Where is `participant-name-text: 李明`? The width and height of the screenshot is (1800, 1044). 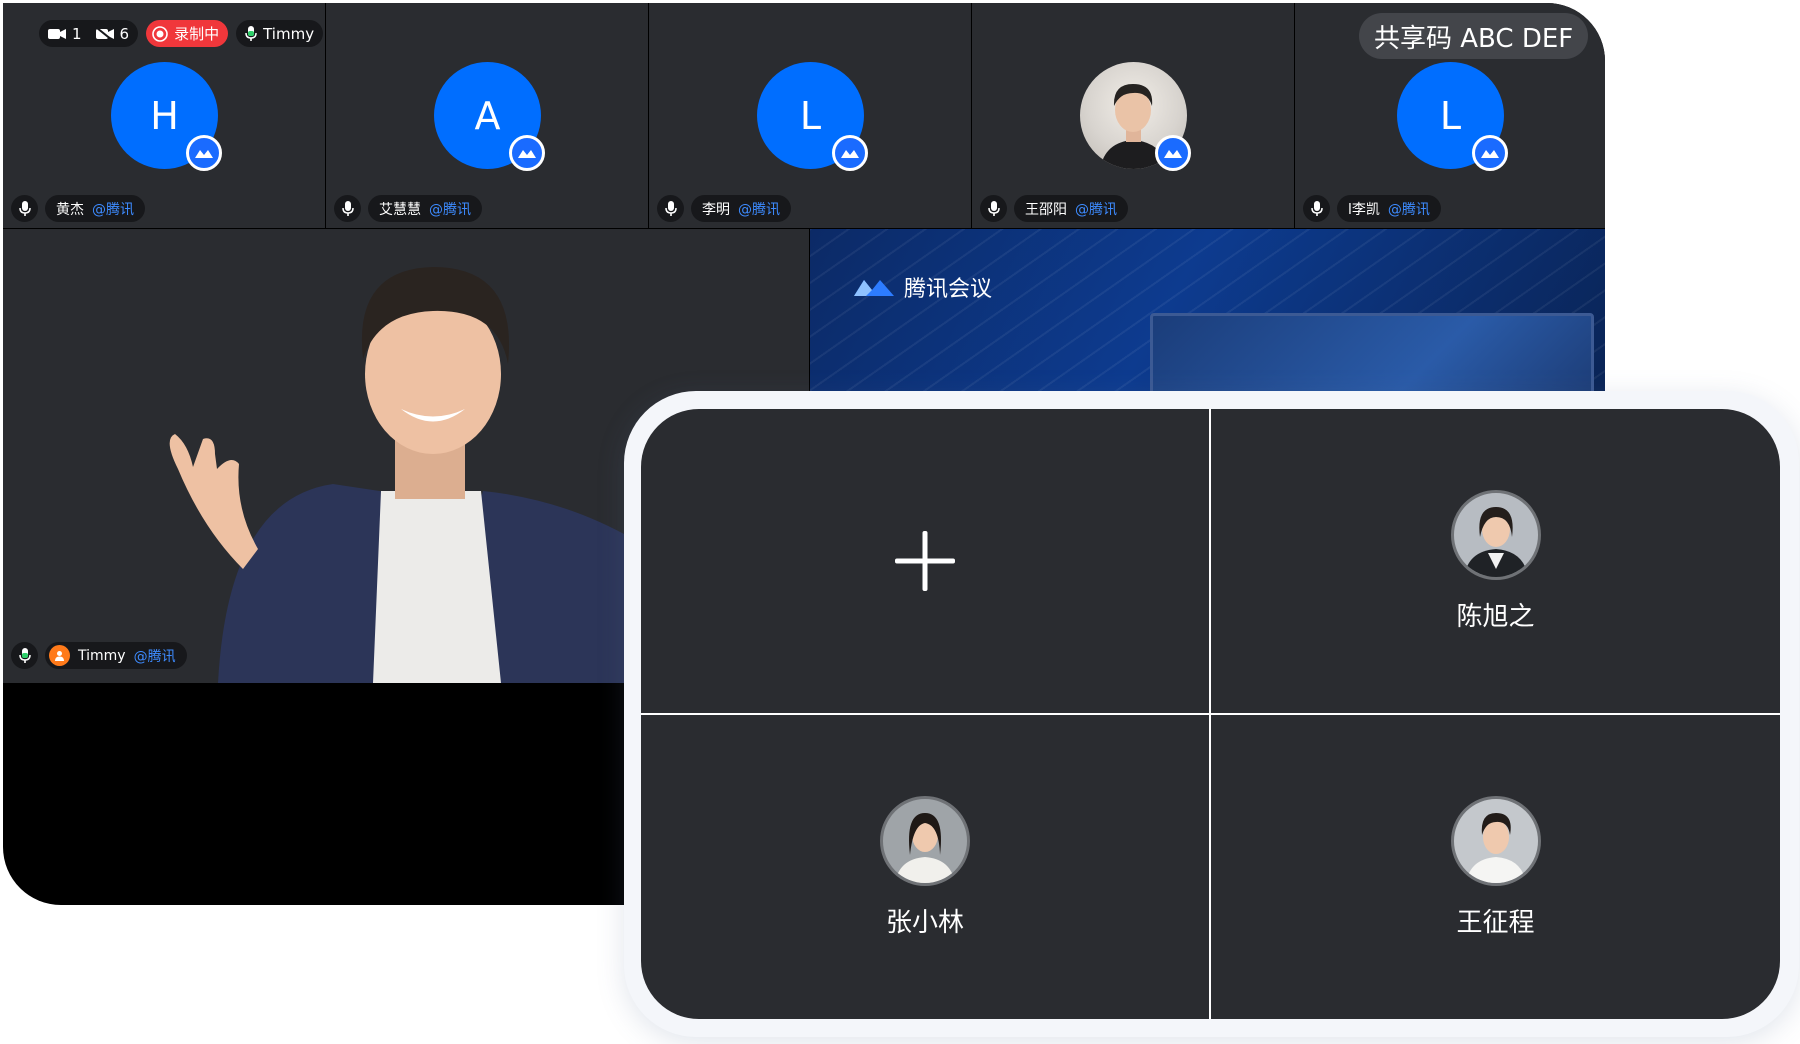
participant-name-text: 李明 is located at coordinates (716, 209).